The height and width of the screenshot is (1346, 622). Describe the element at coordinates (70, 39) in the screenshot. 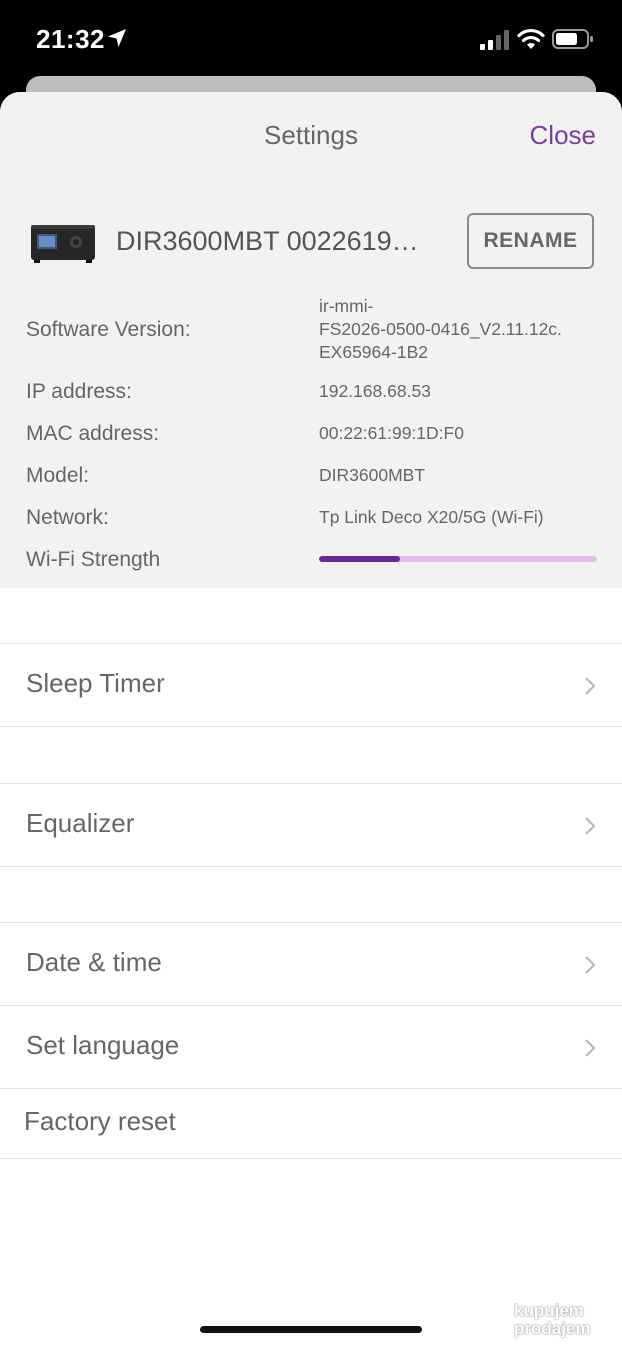

I see `status-time: 21:32` at that location.